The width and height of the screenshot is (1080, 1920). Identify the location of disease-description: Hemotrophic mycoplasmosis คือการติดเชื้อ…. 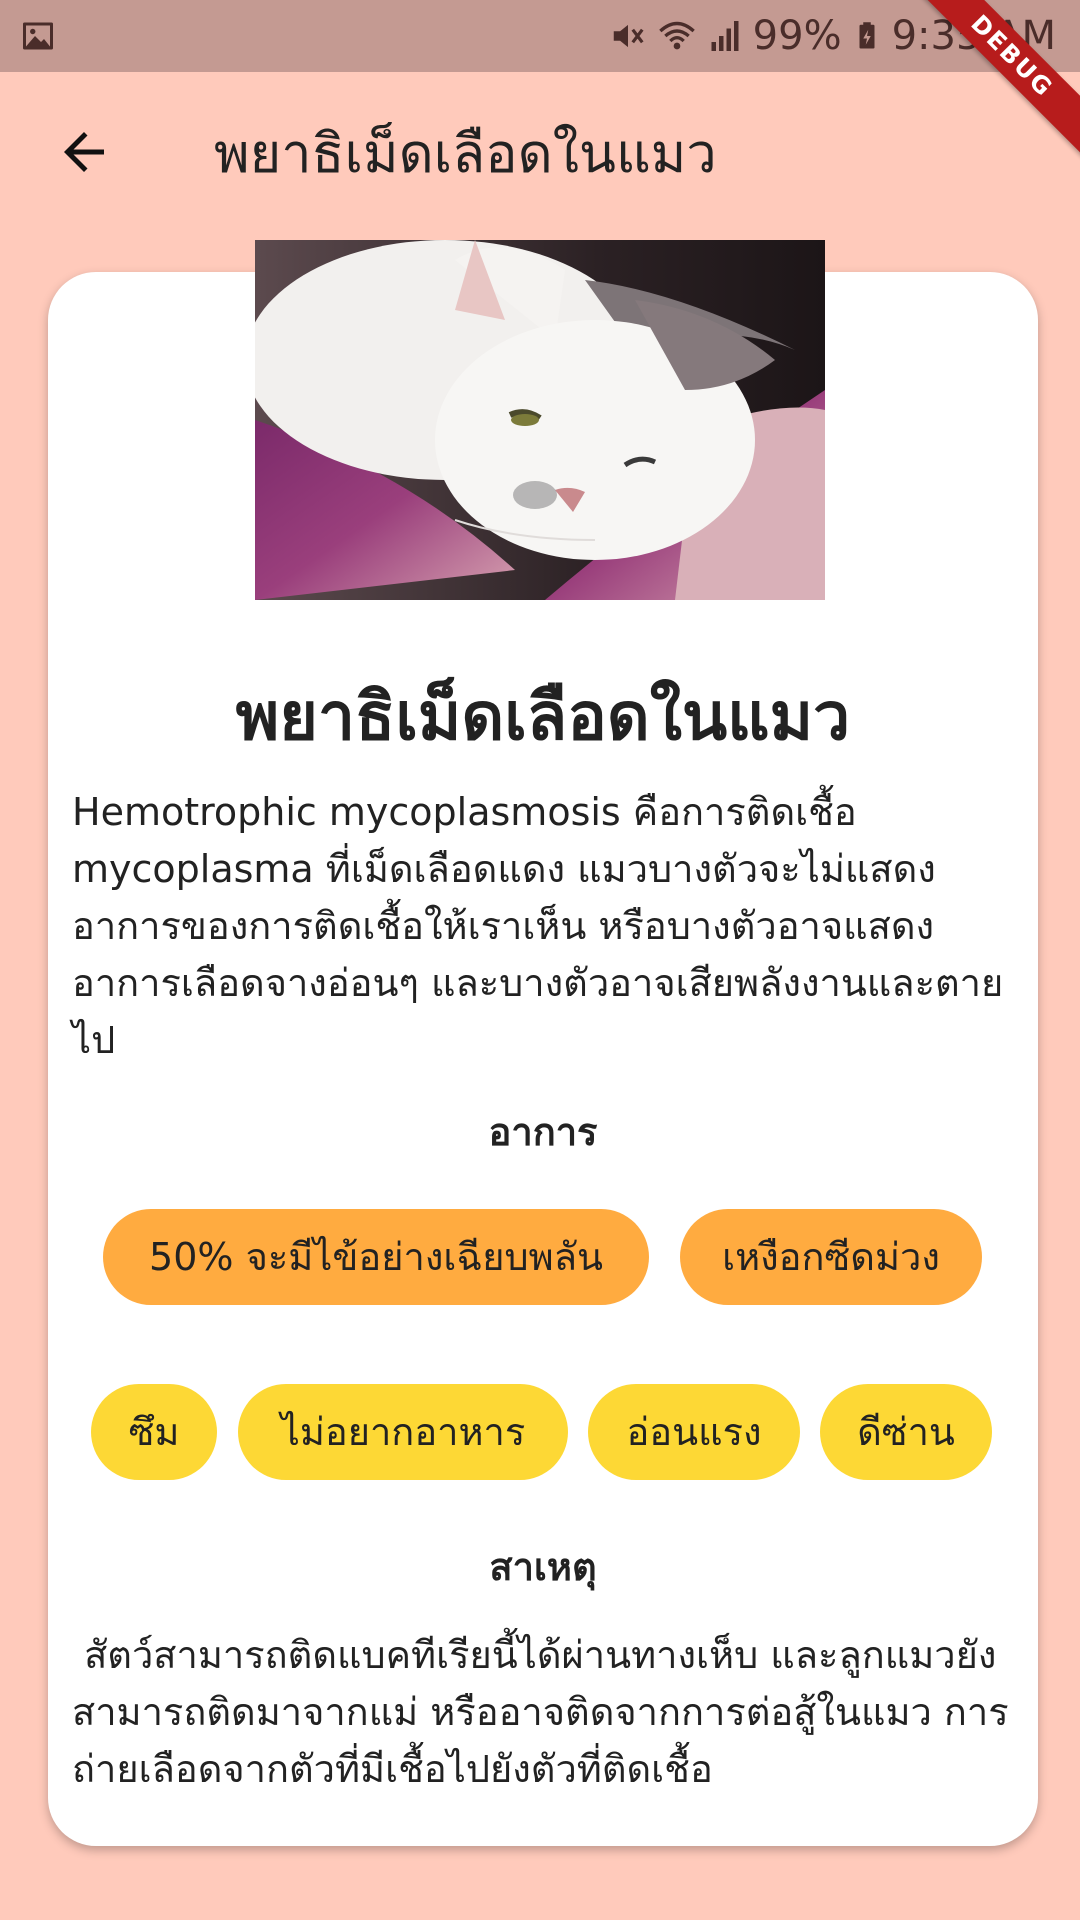
(538, 926).